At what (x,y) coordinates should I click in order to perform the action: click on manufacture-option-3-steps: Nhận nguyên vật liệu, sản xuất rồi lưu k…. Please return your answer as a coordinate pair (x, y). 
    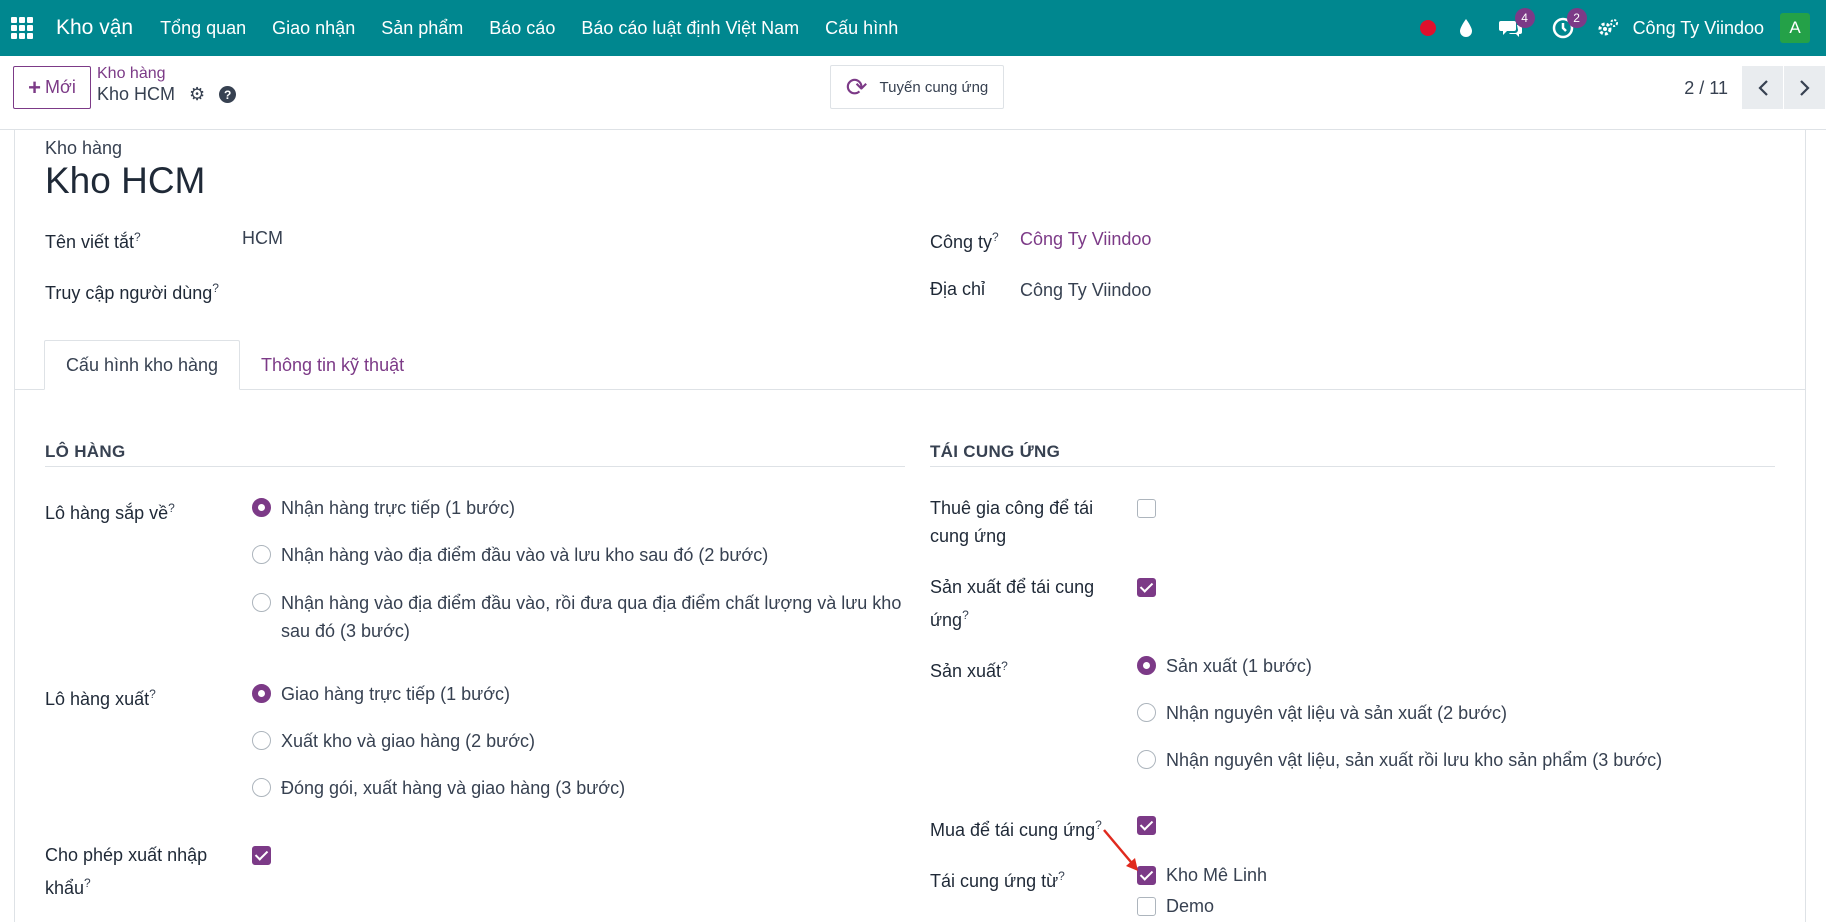
    Looking at the image, I should click on (1399, 760).